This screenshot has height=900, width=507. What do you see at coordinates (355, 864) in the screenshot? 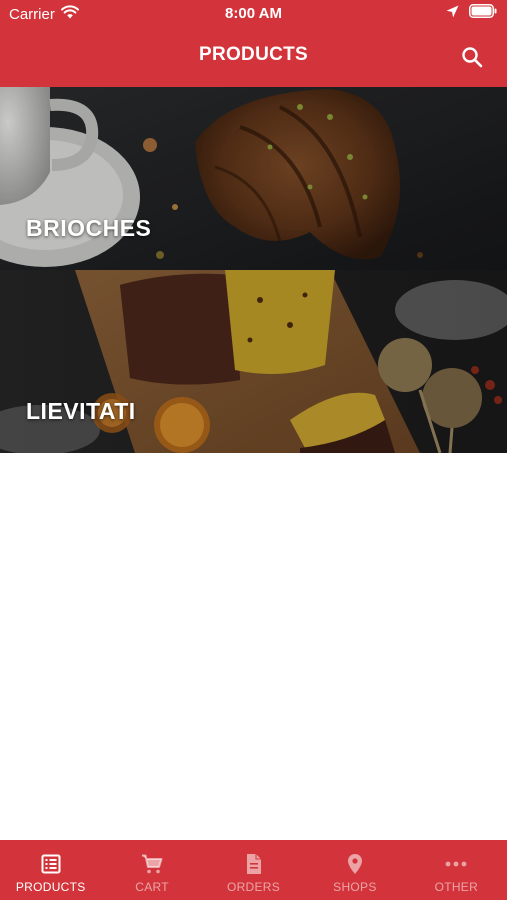
I see `map-pin-icon` at bounding box center [355, 864].